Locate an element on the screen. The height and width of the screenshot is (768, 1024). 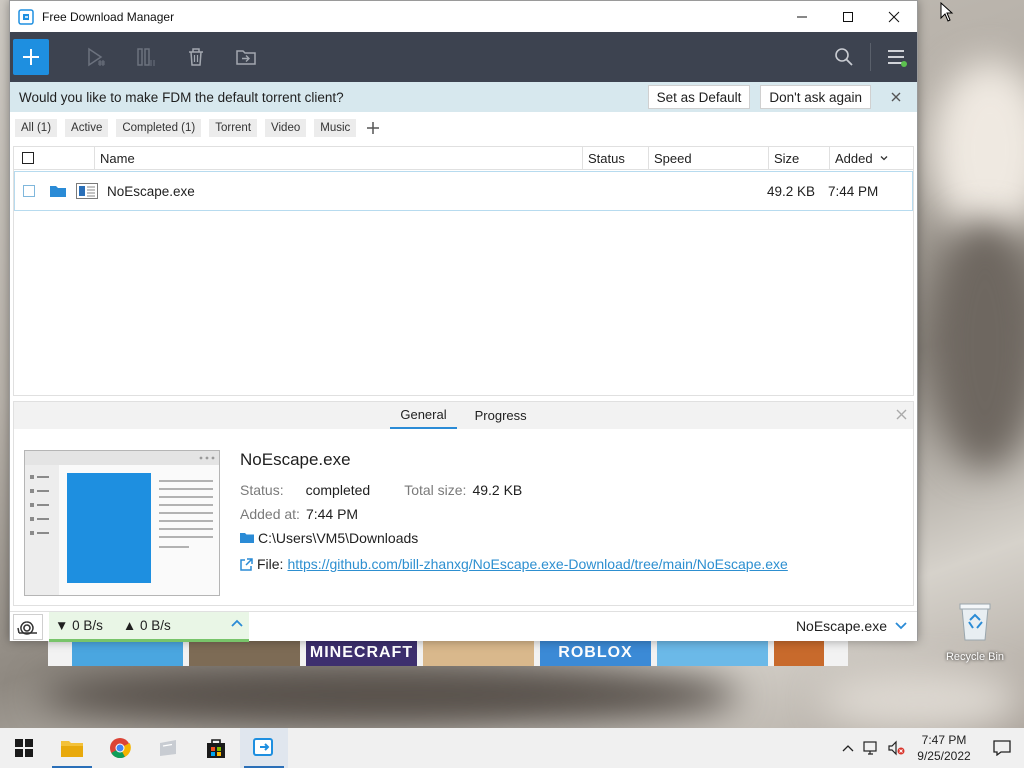
recycle-bin: Recycle Bin is located at coordinates (975, 631).